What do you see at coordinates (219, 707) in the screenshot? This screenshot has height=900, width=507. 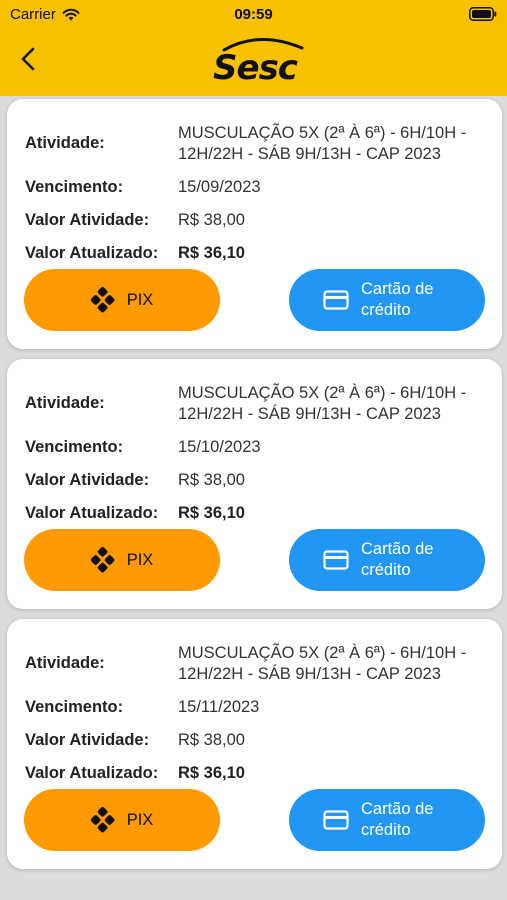 I see `due-date-value: 15/11/2023` at bounding box center [219, 707].